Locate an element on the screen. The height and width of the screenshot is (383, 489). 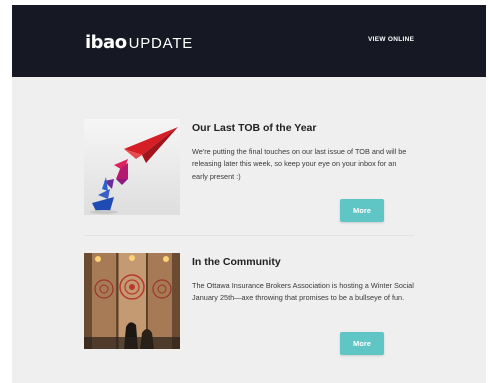
axe-throwing-target-image is located at coordinates (132, 301).